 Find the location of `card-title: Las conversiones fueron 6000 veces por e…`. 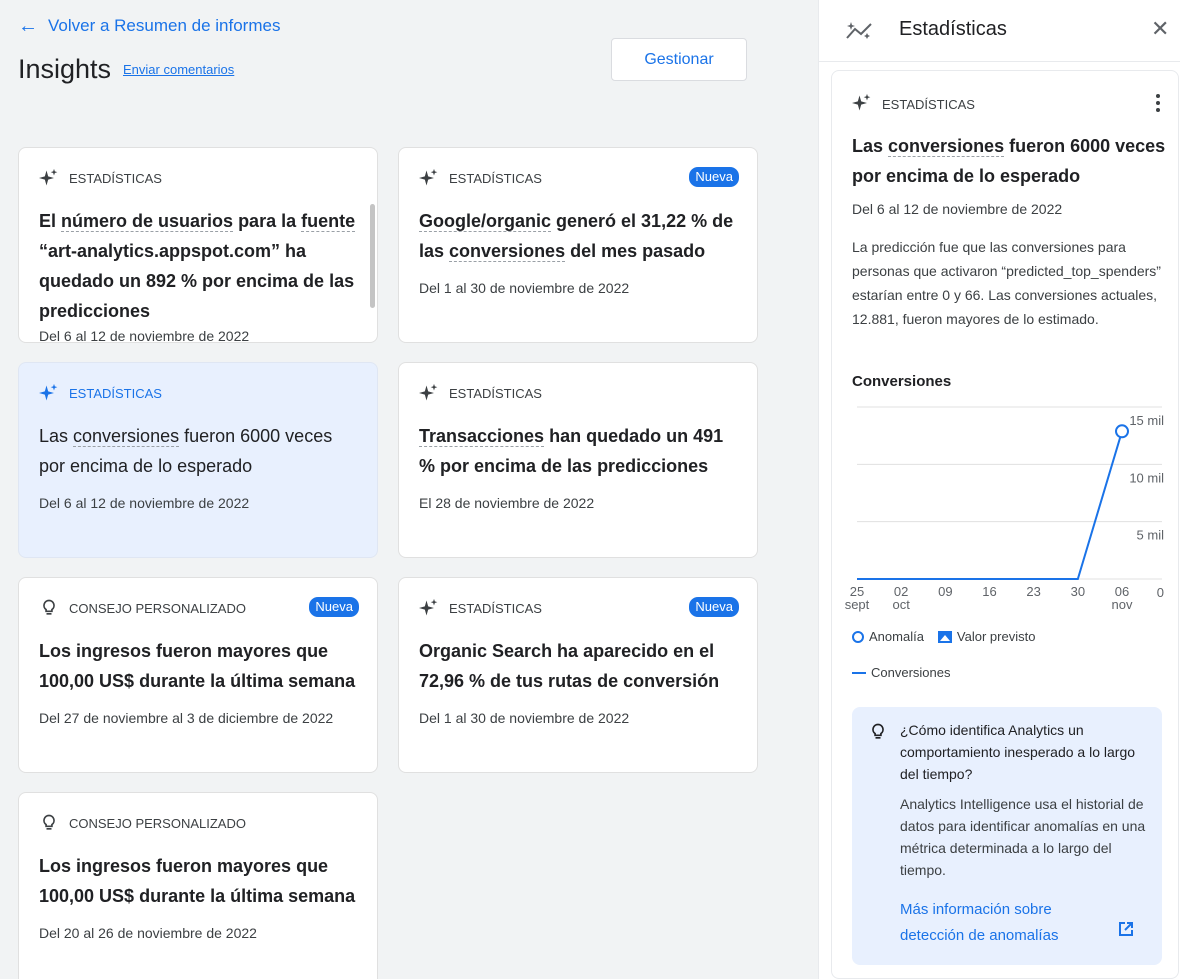

card-title: Las conversiones fueron 6000 veces por e… is located at coordinates (186, 451).